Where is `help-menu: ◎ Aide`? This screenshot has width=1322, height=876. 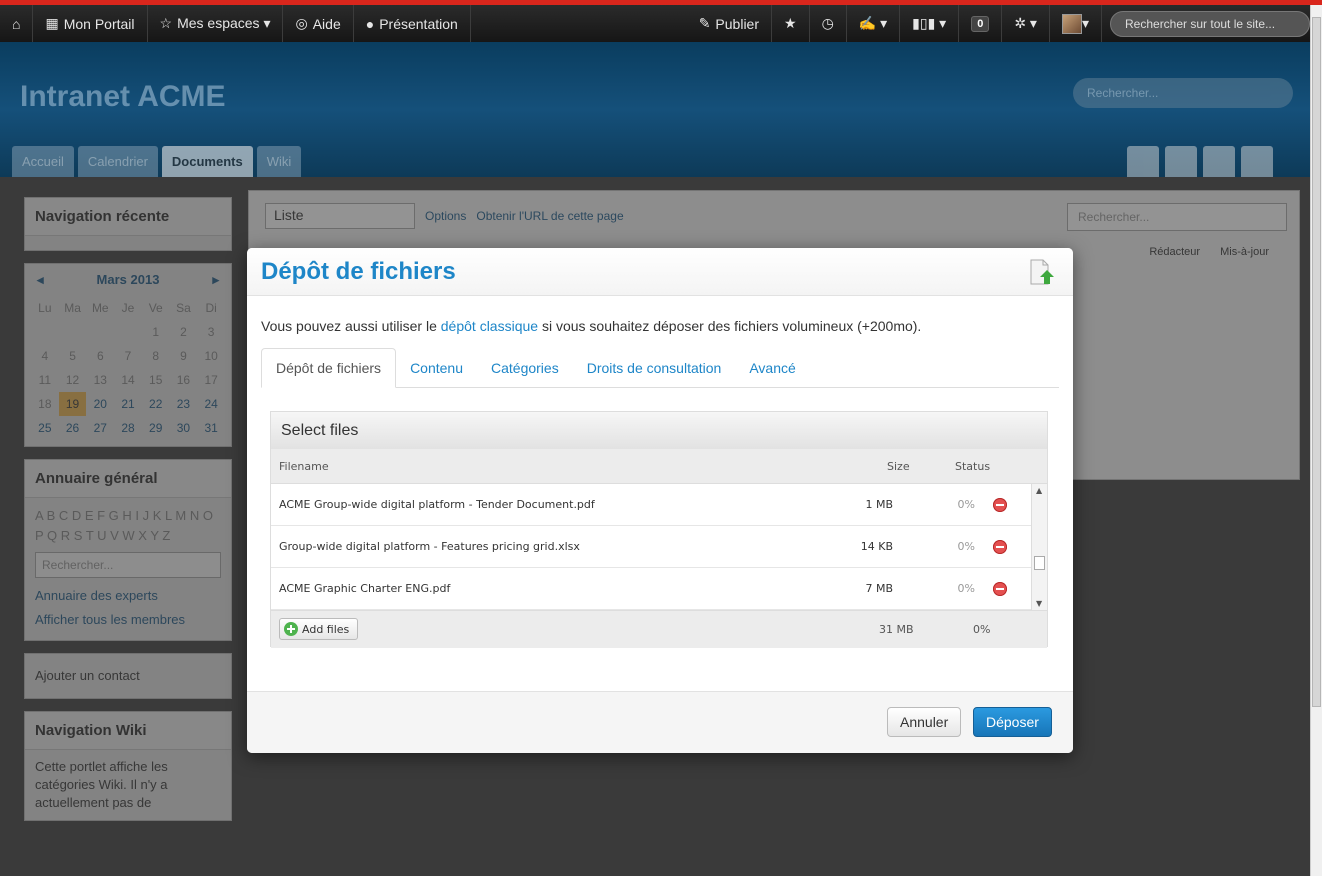
help-menu: ◎ Aide is located at coordinates (318, 23).